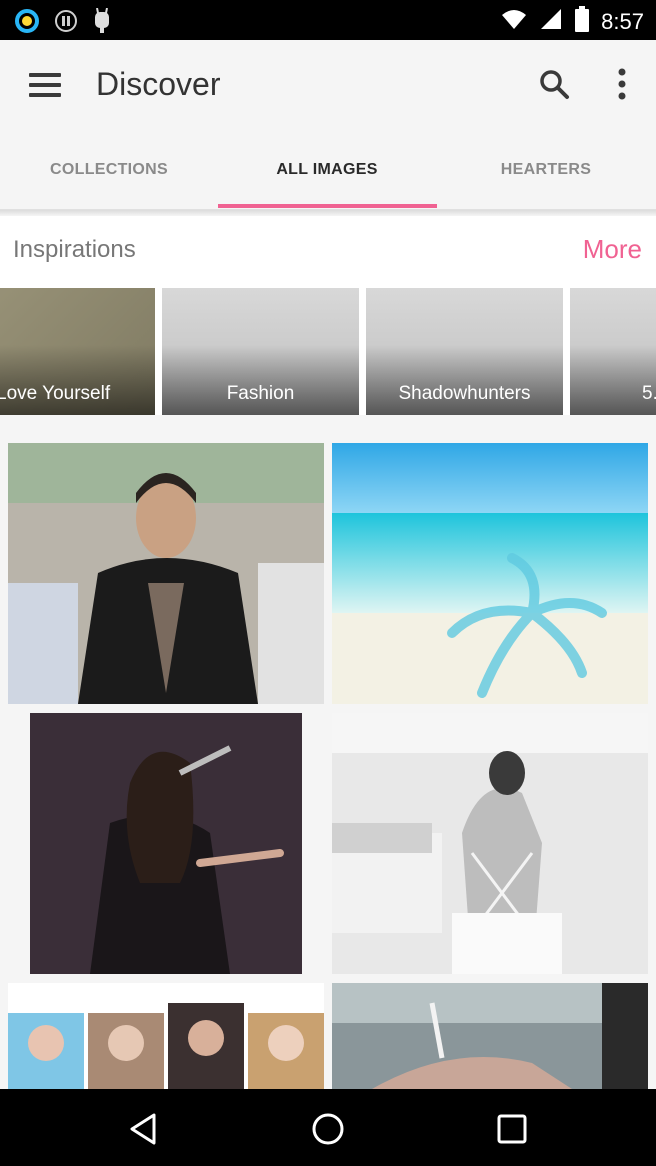 The width and height of the screenshot is (656, 1166). I want to click on system-nav-bar, so click(328, 1127).